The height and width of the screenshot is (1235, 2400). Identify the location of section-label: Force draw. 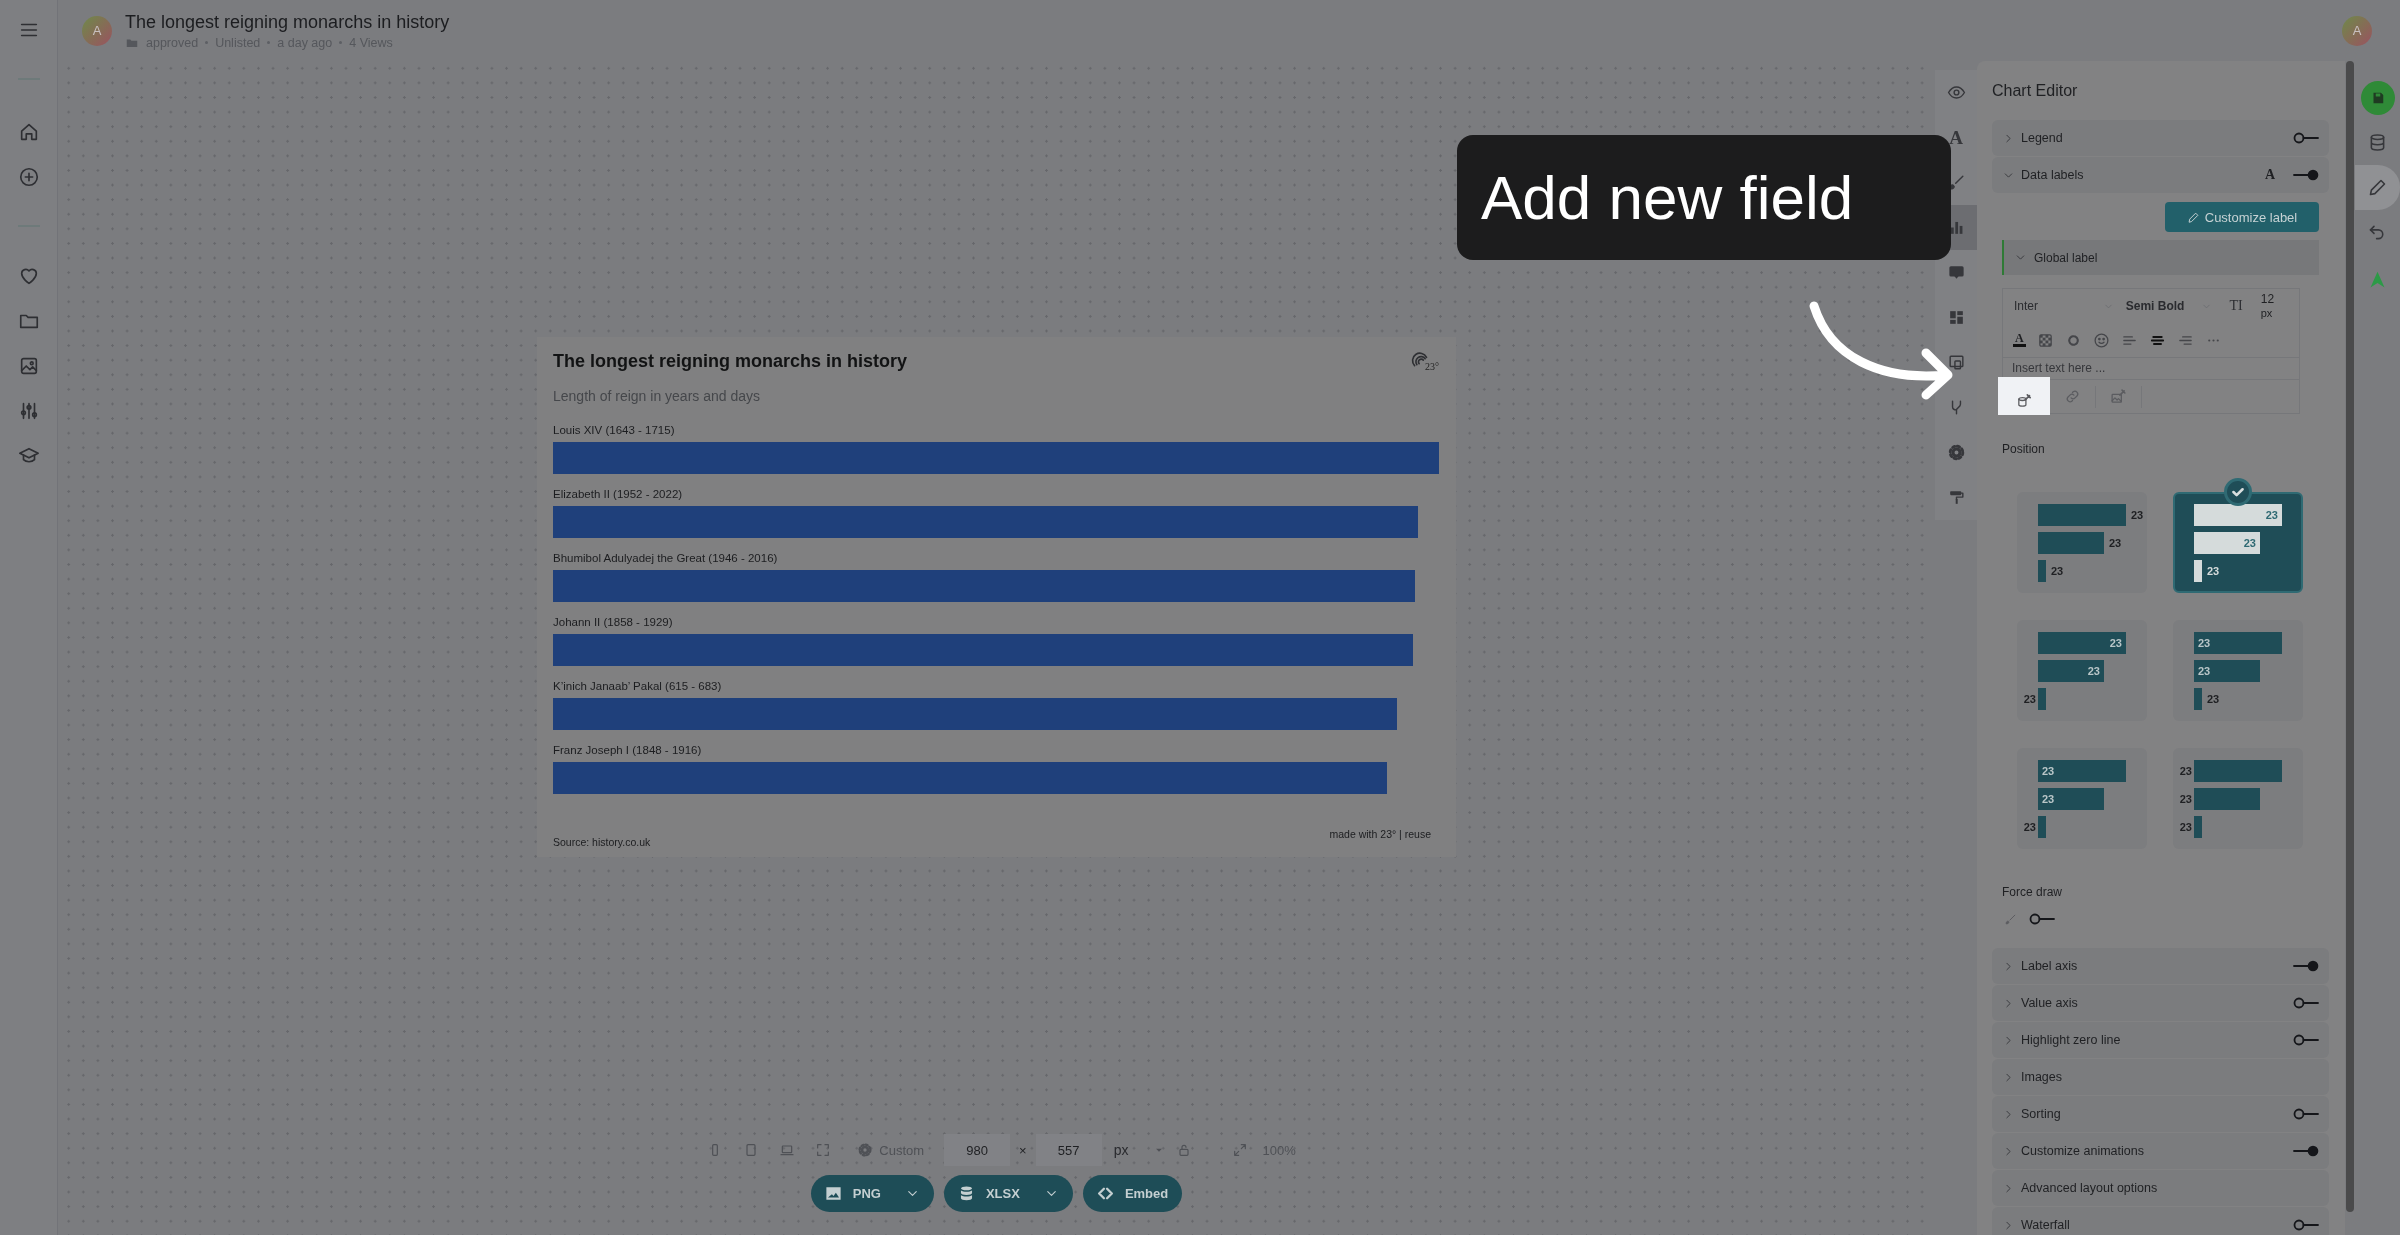
(2033, 892).